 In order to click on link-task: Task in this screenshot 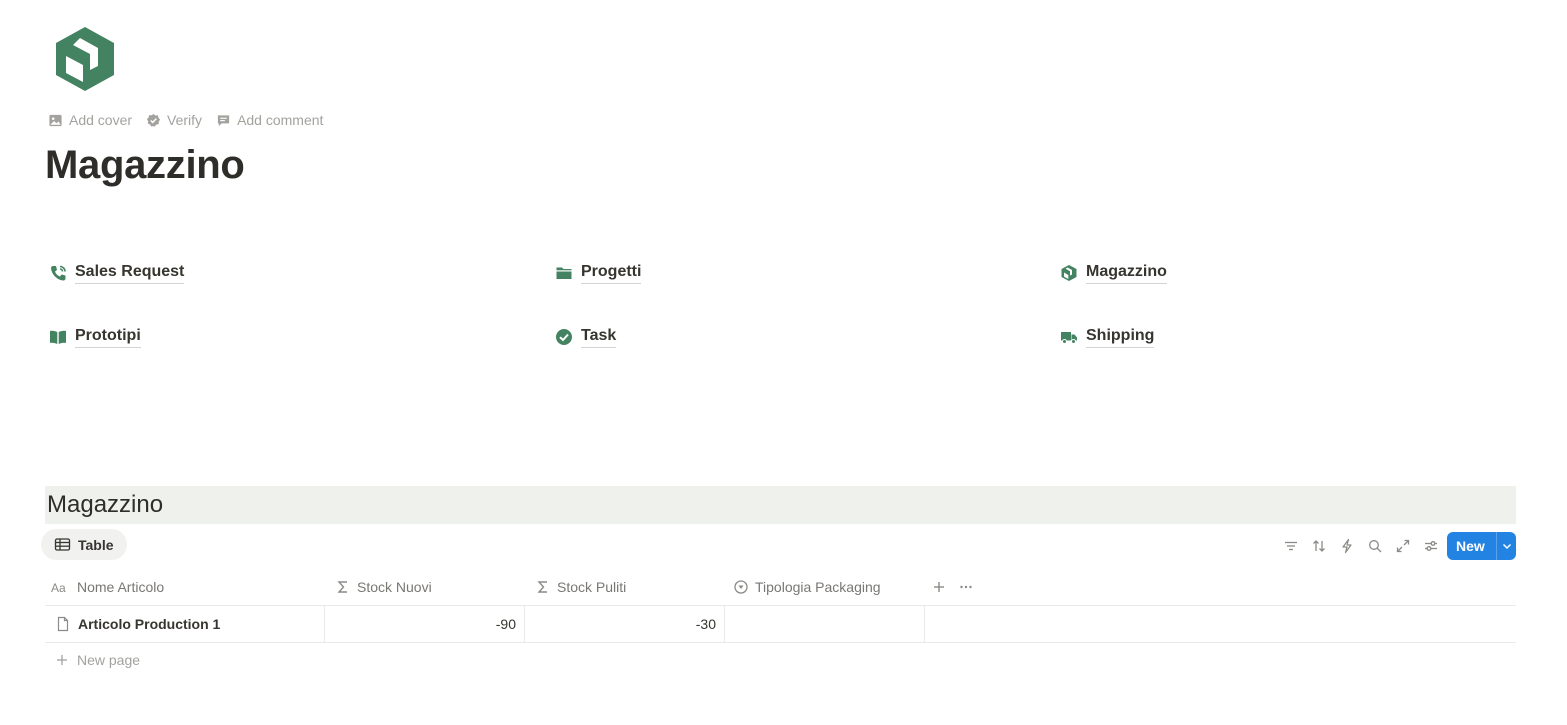, I will do `click(586, 337)`.